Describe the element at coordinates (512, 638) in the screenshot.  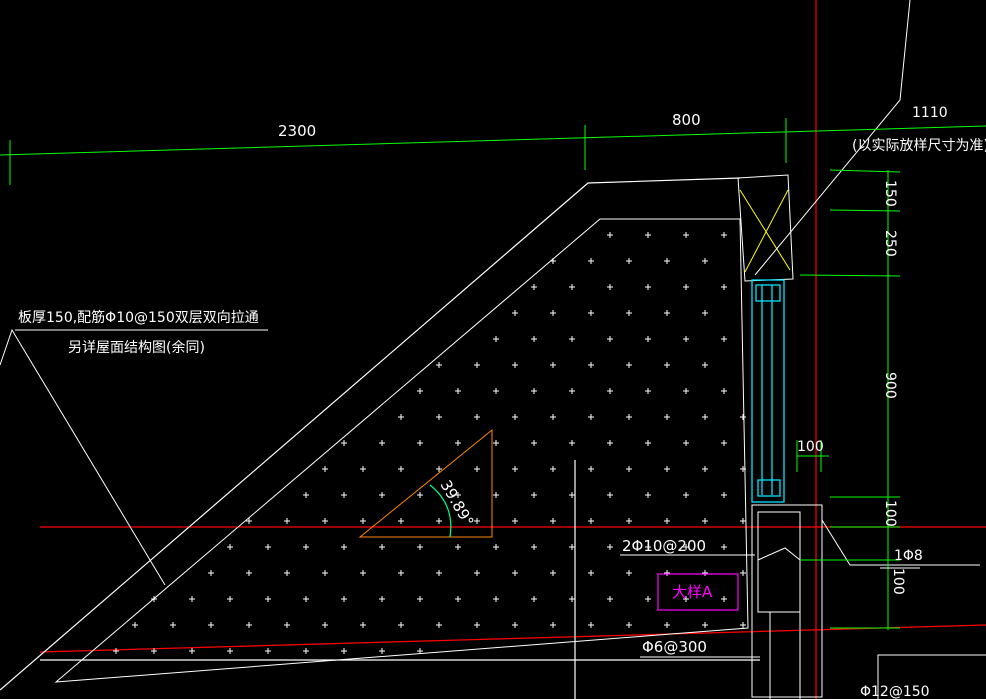
I see `axis-horizontal-lower` at that location.